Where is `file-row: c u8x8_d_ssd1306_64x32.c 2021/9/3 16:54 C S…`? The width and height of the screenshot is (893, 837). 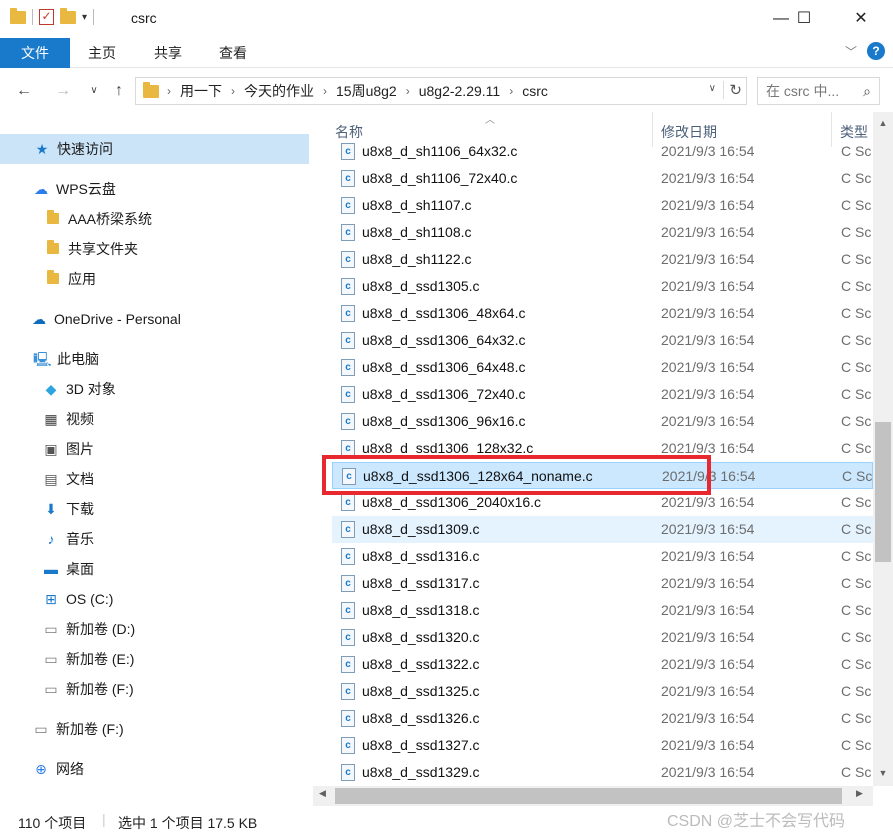 file-row: c u8x8_d_ssd1306_64x32.c 2021/9/3 16:54 C S… is located at coordinates (602, 340).